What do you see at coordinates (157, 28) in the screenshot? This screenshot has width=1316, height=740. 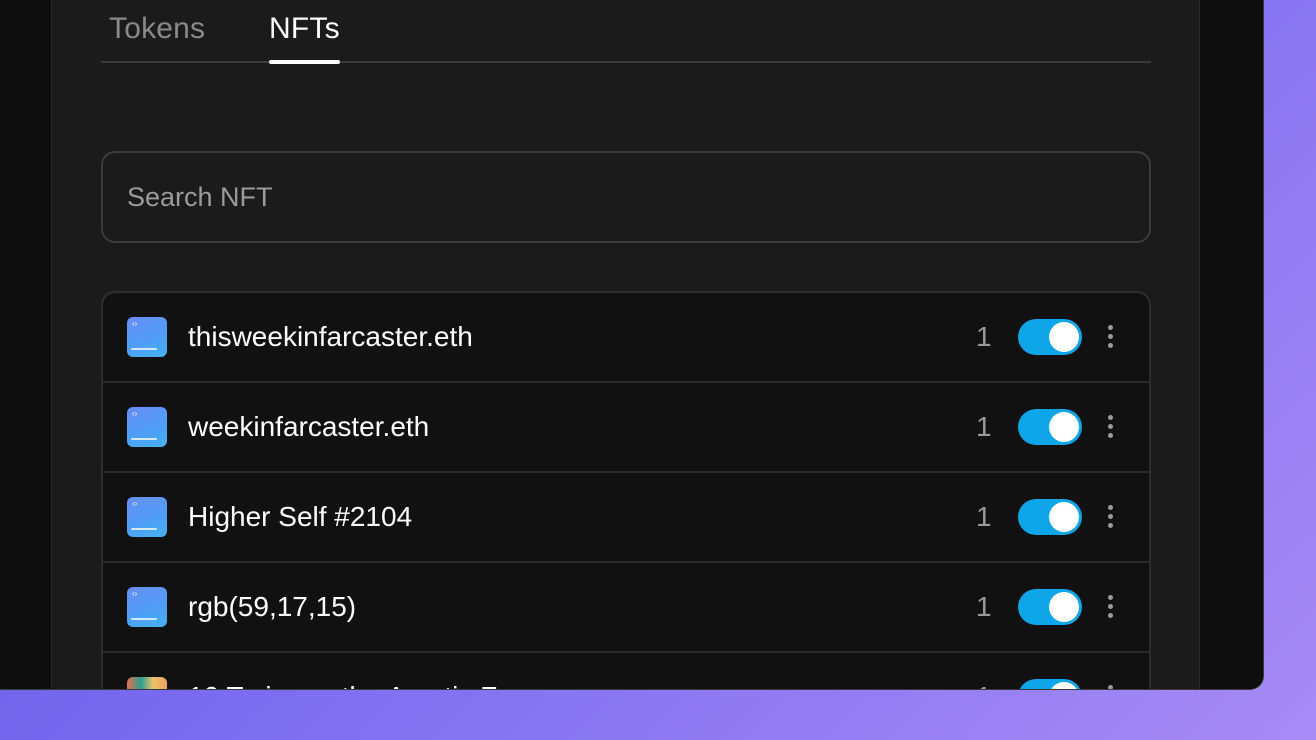 I see `tab-tokens-label: Tokens` at bounding box center [157, 28].